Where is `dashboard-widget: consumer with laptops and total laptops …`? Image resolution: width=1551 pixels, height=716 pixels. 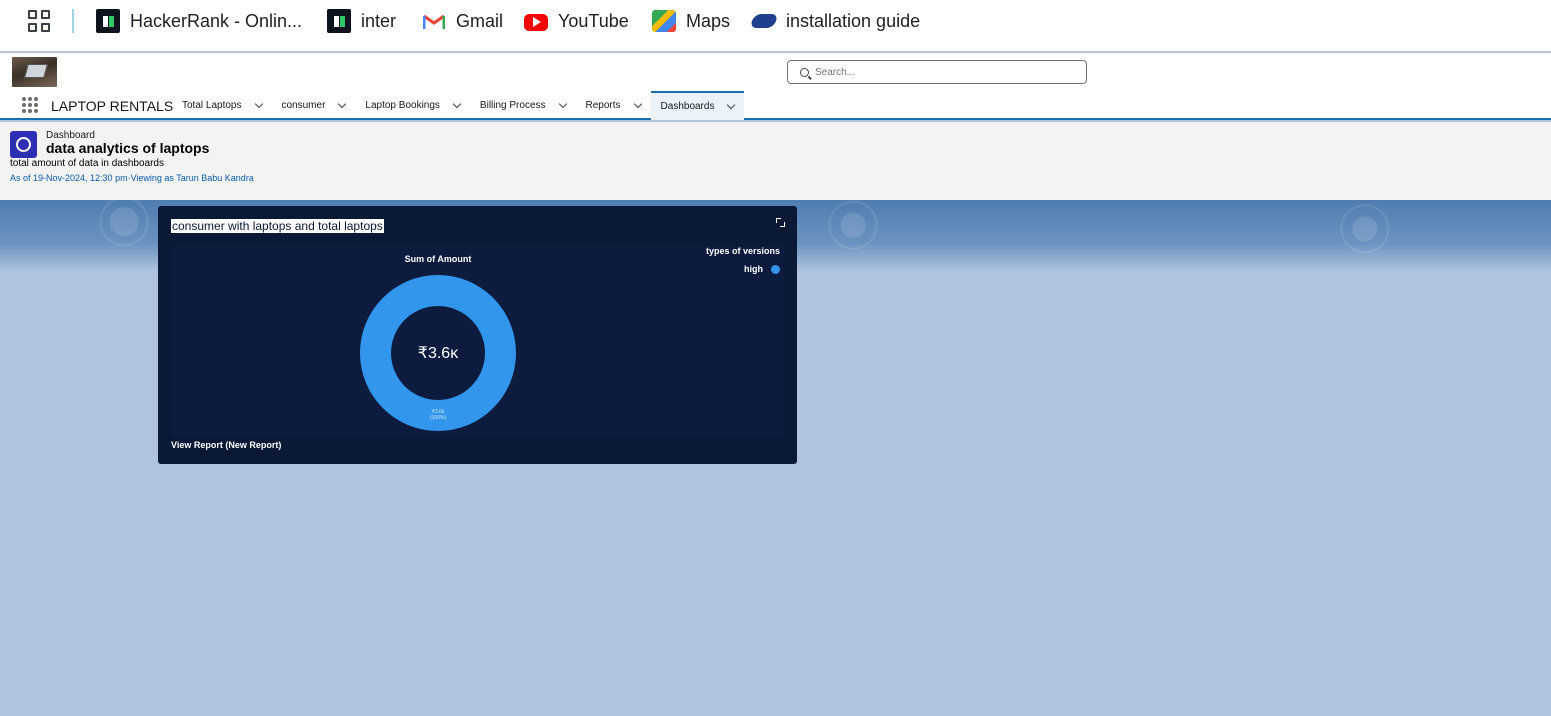 dashboard-widget: consumer with laptops and total laptops … is located at coordinates (477, 335).